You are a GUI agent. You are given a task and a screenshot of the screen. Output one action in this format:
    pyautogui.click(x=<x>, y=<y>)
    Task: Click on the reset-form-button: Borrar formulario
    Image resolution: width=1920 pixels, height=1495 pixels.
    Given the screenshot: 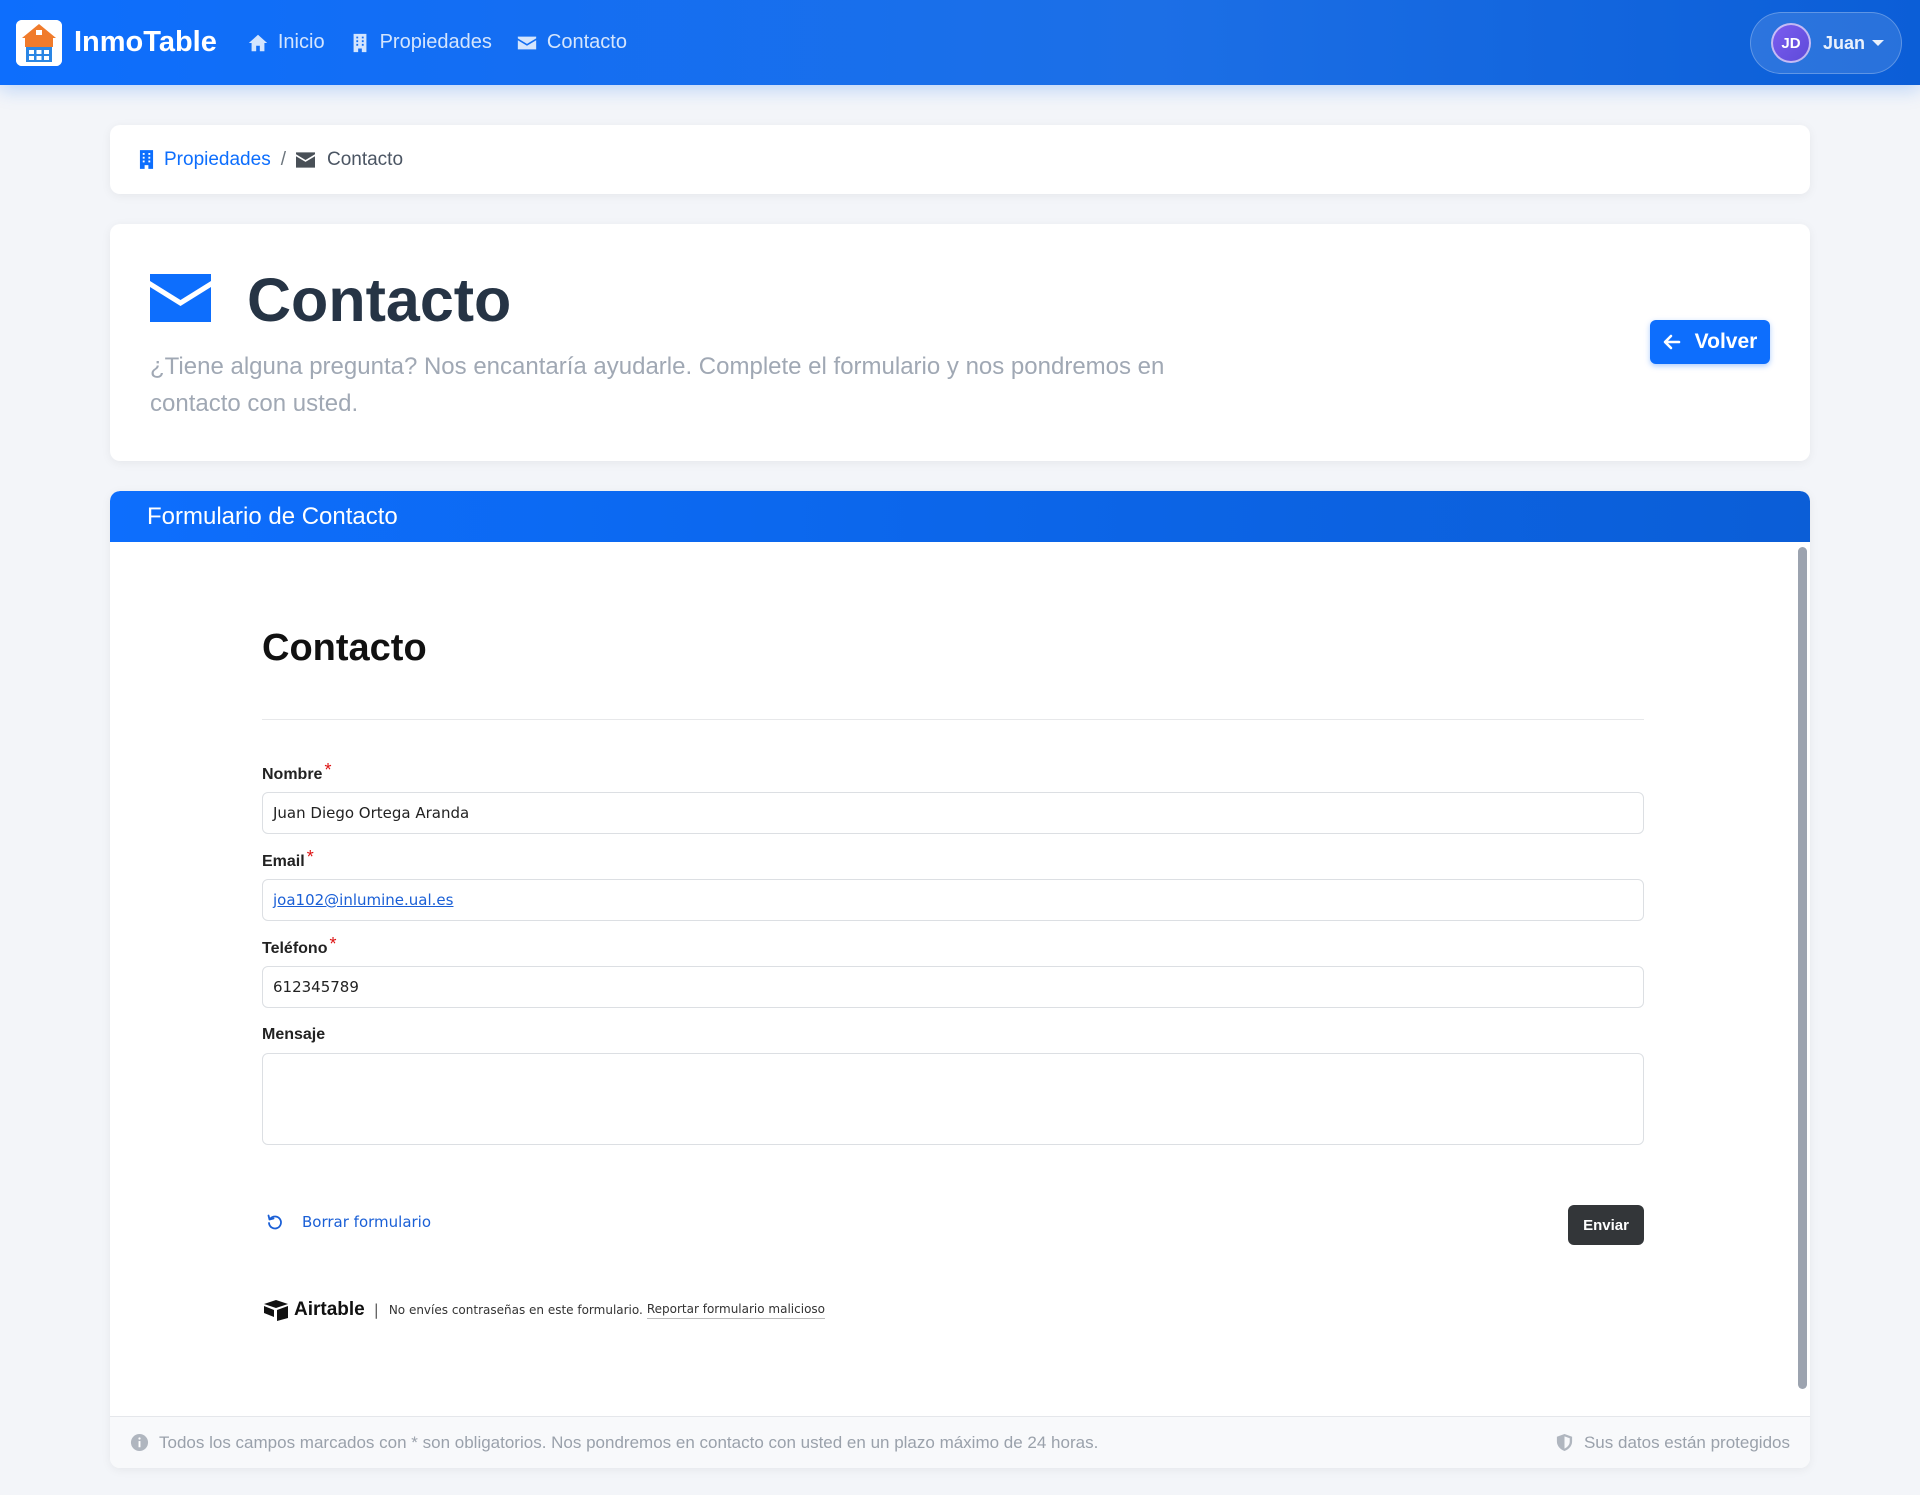 What is the action you would take?
    pyautogui.click(x=348, y=1222)
    